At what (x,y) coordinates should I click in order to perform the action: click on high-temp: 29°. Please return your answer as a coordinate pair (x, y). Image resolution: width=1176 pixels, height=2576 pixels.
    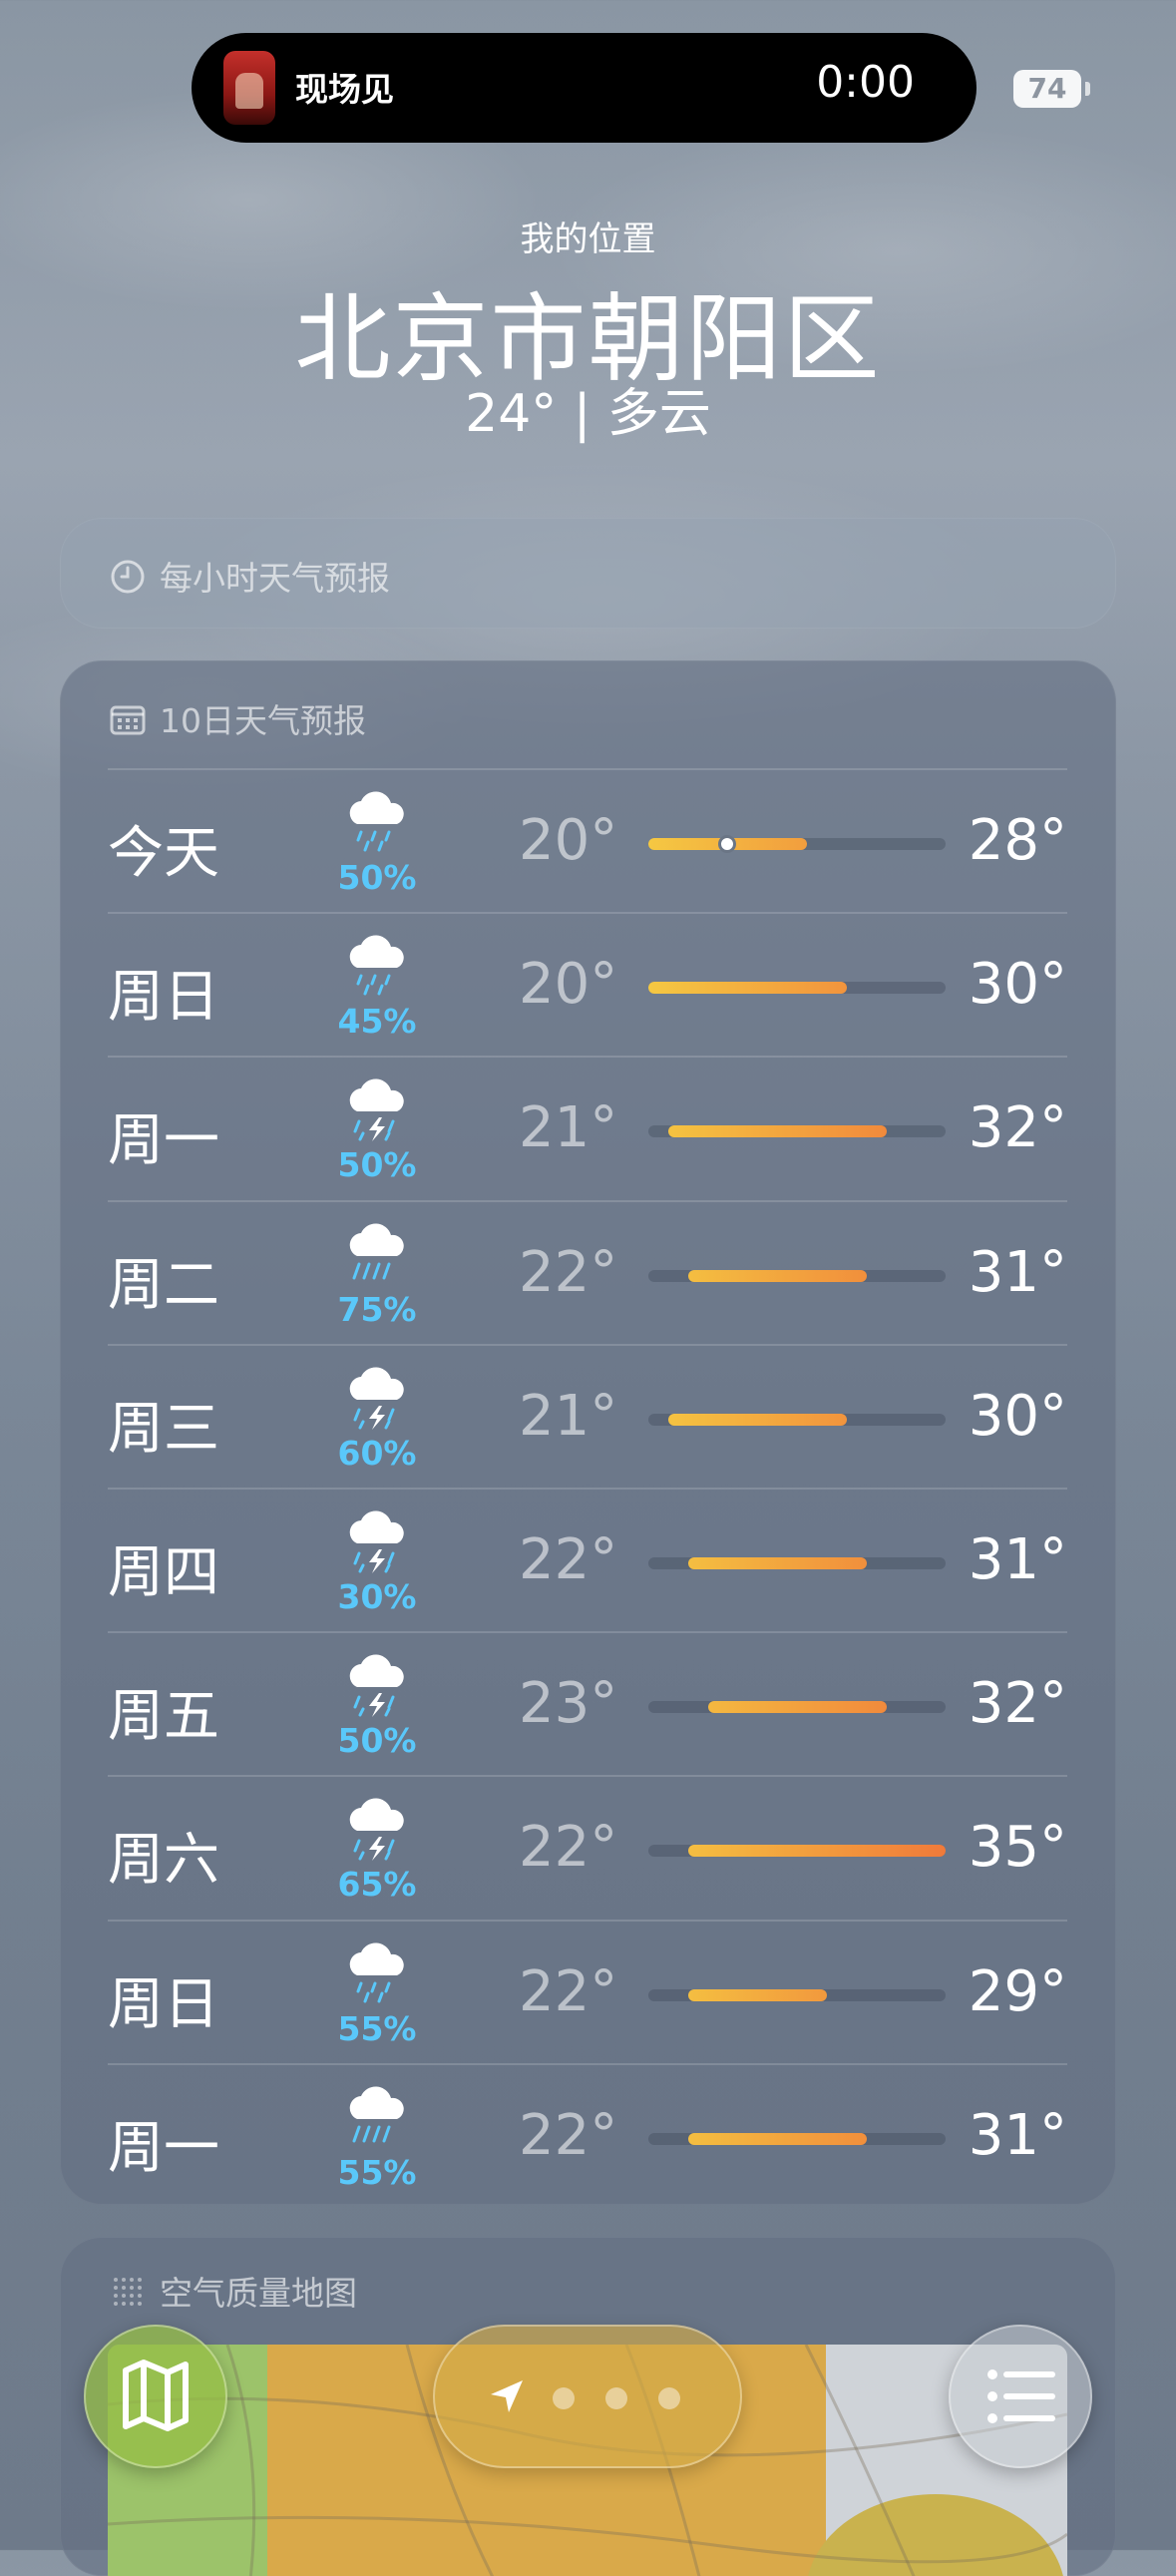
    Looking at the image, I should click on (1018, 1991).